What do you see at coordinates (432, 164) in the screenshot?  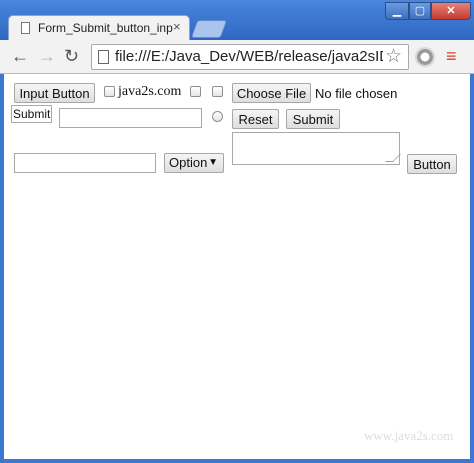 I see `generic-button: Button` at bounding box center [432, 164].